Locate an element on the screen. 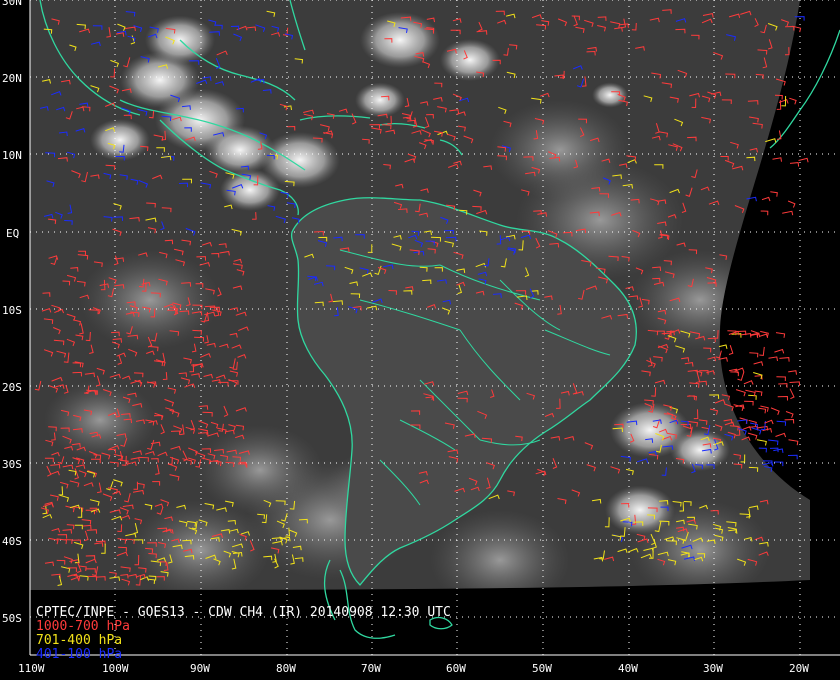 The width and height of the screenshot is (840, 680). lon-label: 80W is located at coordinates (286, 668).